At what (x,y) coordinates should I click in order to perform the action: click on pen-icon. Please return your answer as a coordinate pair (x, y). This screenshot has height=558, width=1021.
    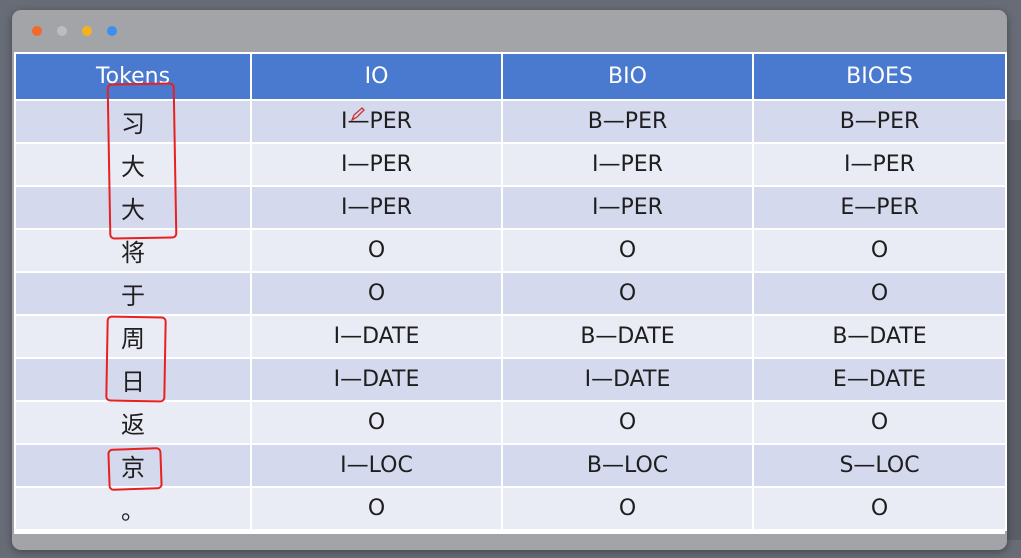
    Looking at the image, I should click on (357, 114).